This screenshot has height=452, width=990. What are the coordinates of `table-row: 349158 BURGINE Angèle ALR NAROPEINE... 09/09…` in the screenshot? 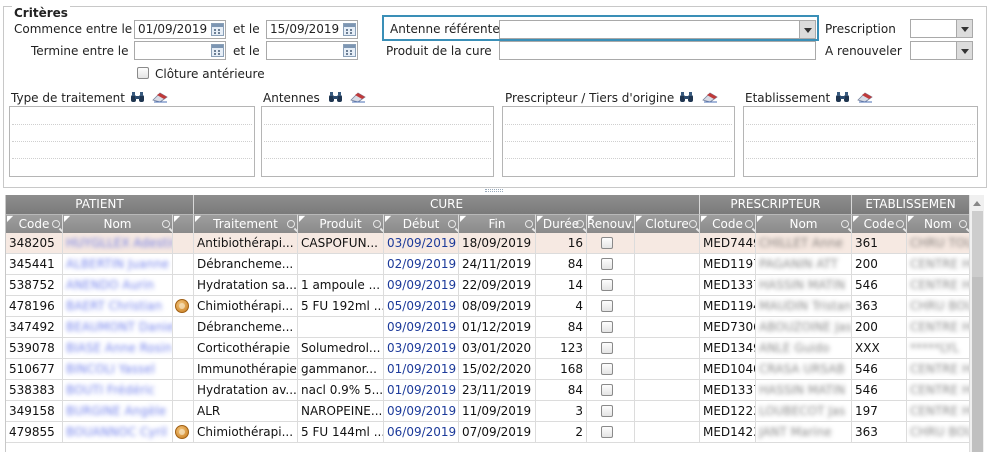 It's located at (487, 411).